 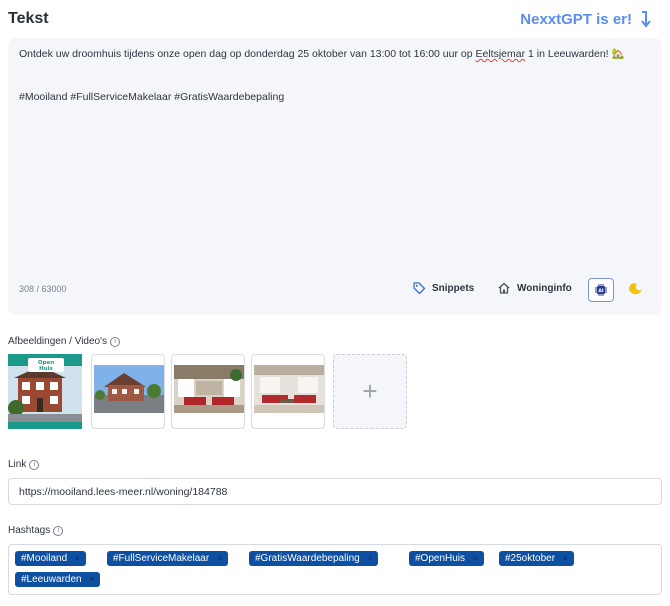 What do you see at coordinates (544, 288) in the screenshot?
I see `woninginfo-label: Woninginfo` at bounding box center [544, 288].